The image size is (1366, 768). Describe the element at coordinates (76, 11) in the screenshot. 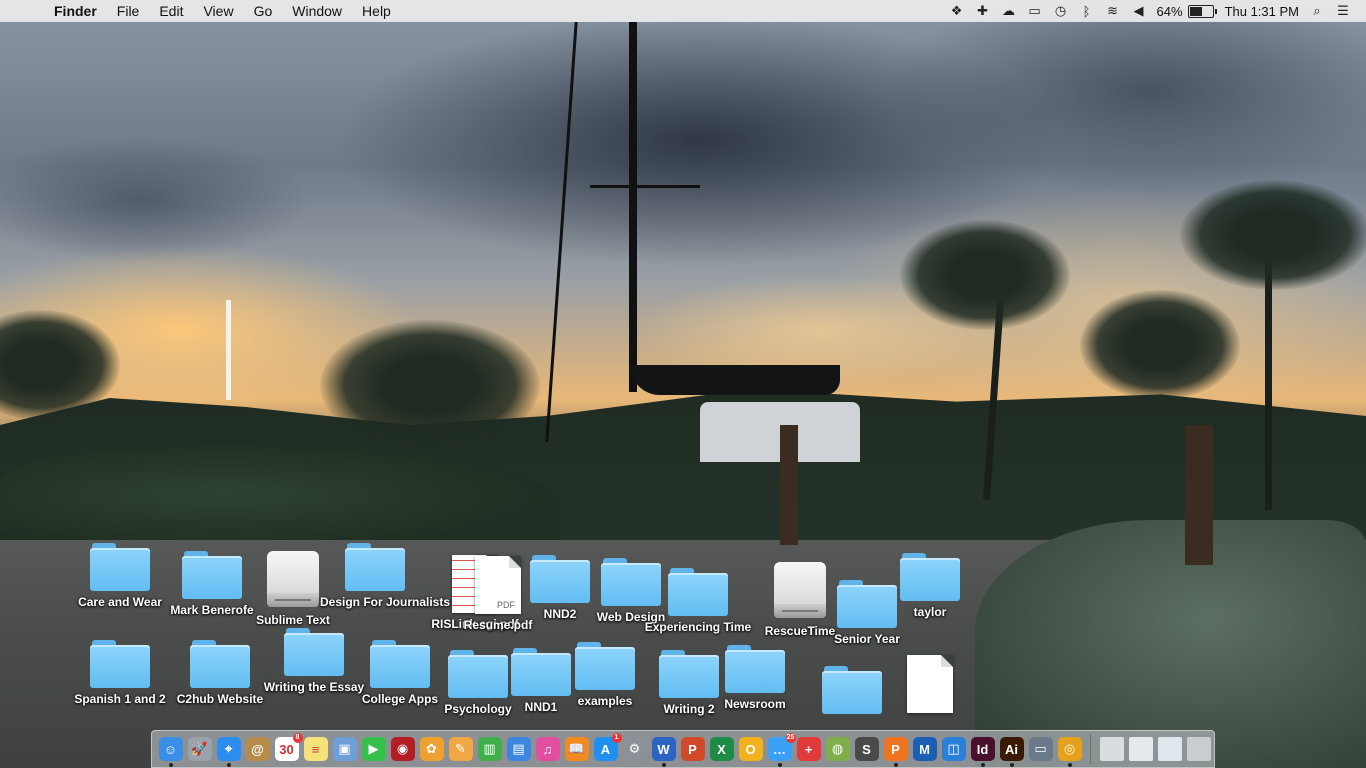

I see `menu-finder: Finder` at that location.